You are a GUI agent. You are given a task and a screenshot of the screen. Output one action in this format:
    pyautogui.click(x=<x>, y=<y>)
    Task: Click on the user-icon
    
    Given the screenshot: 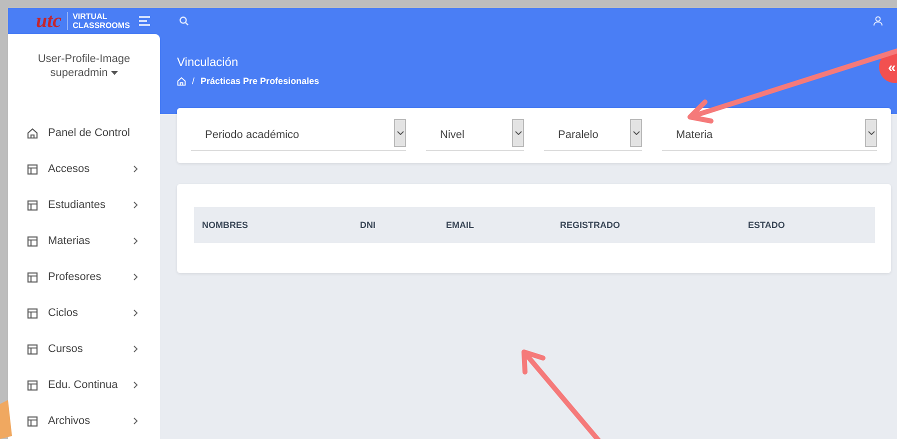 What is the action you would take?
    pyautogui.click(x=878, y=21)
    